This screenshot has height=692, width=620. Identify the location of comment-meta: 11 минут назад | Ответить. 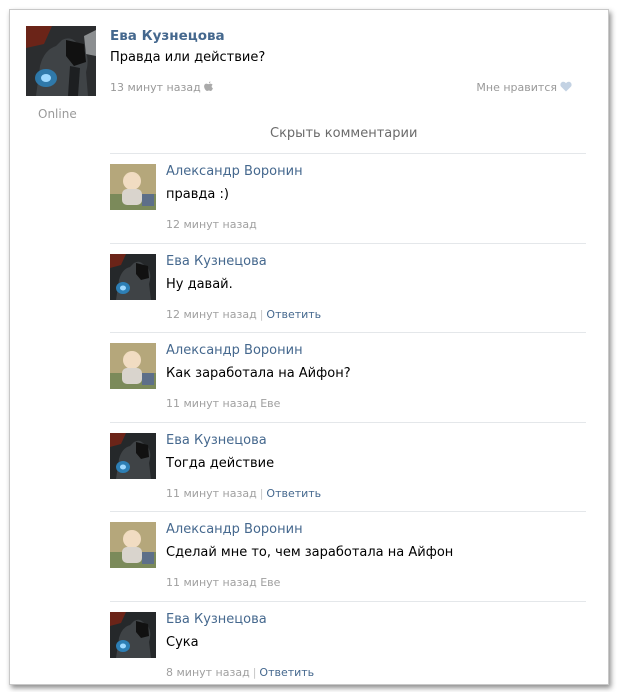
(243, 493).